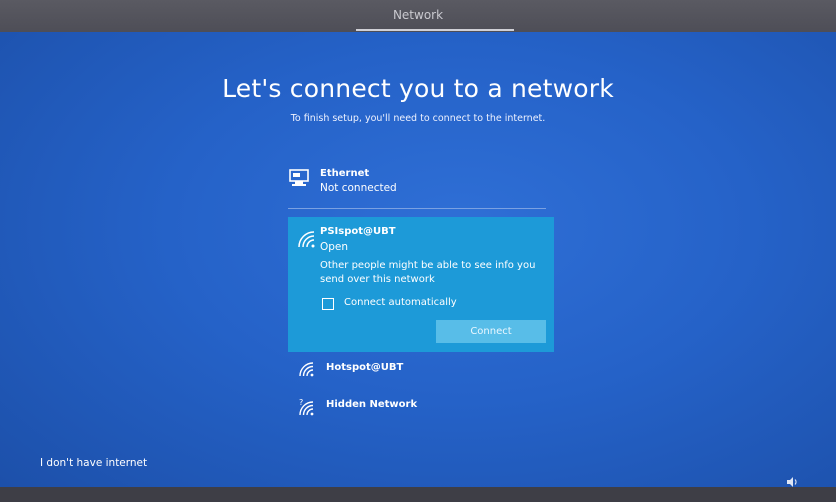 The image size is (836, 502). What do you see at coordinates (301, 178) in the screenshot?
I see `ethernet-icon` at bounding box center [301, 178].